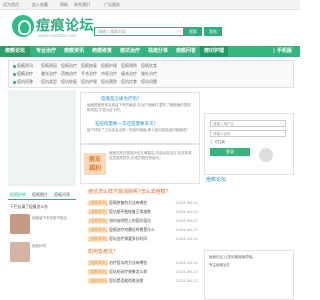 The width and height of the screenshot is (320, 300). Describe the element at coordinates (129, 66) in the screenshot. I see `subnav-link: 痘痕预防` at that location.